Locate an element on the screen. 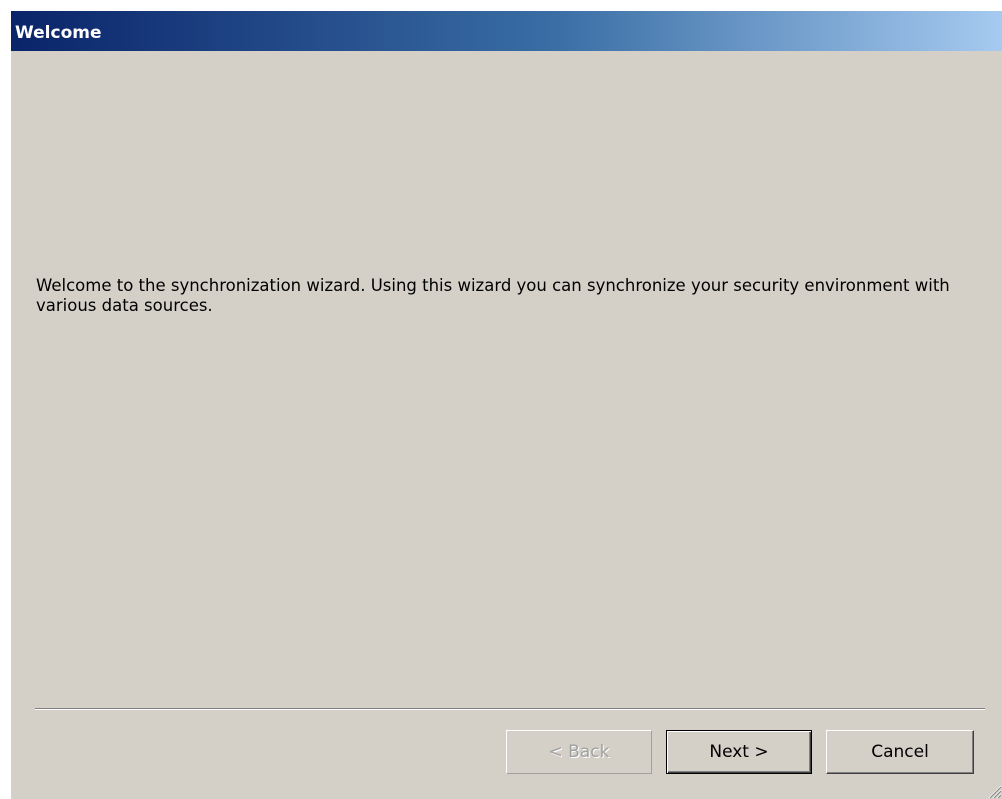  title-bar: Welcome is located at coordinates (506, 31).